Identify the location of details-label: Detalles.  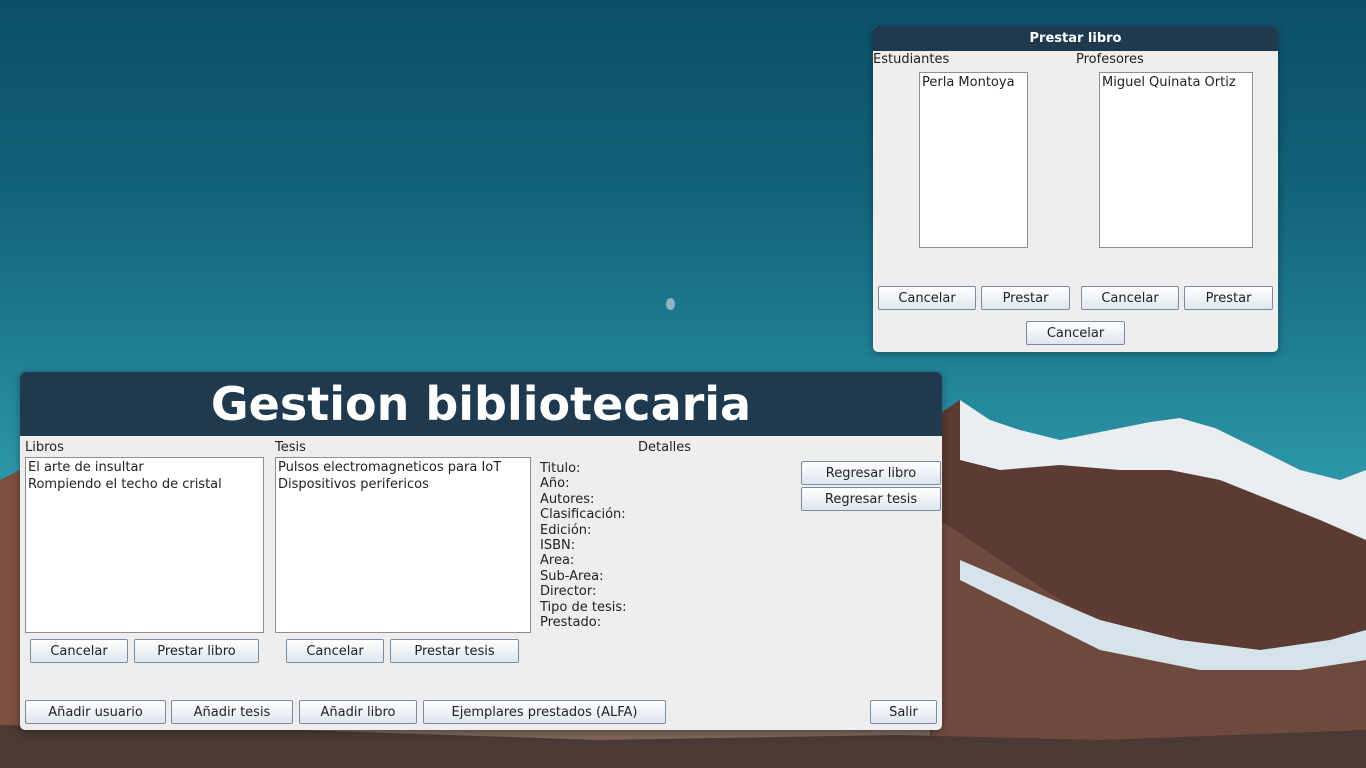
(665, 447).